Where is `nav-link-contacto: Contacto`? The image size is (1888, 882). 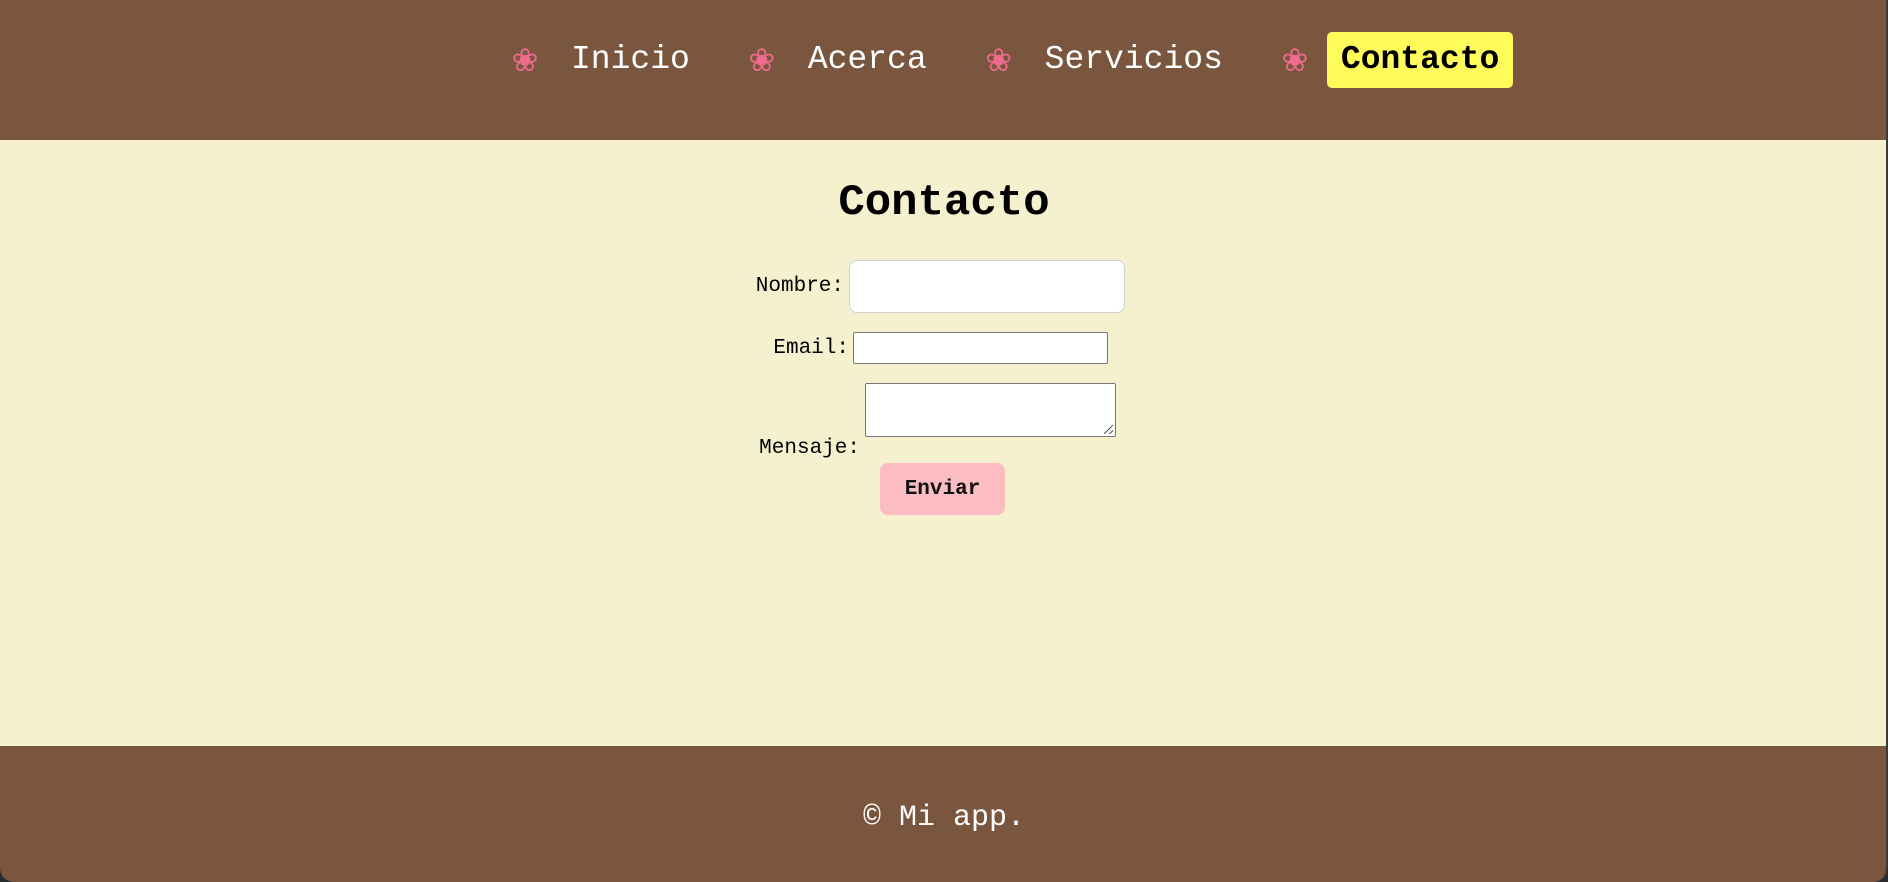
nav-link-contacto: Contacto is located at coordinates (1420, 60).